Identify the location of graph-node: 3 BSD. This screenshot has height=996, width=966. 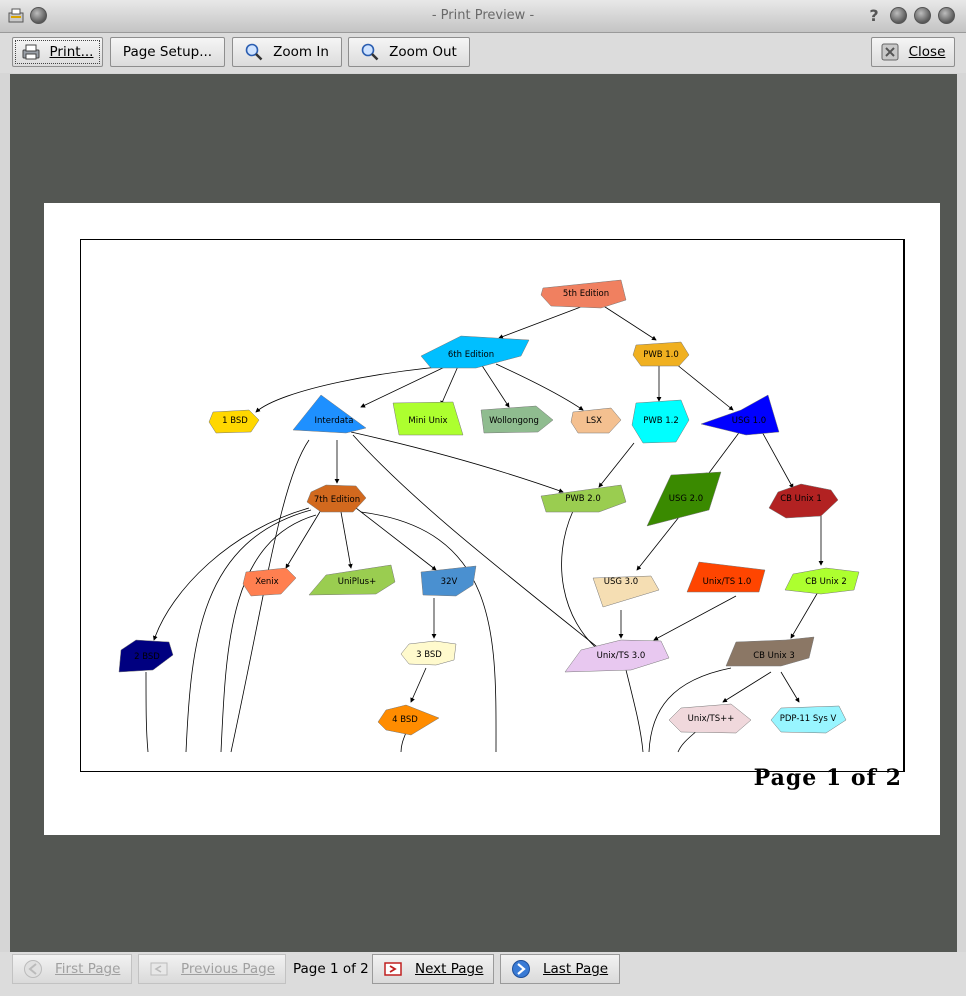
(428, 653).